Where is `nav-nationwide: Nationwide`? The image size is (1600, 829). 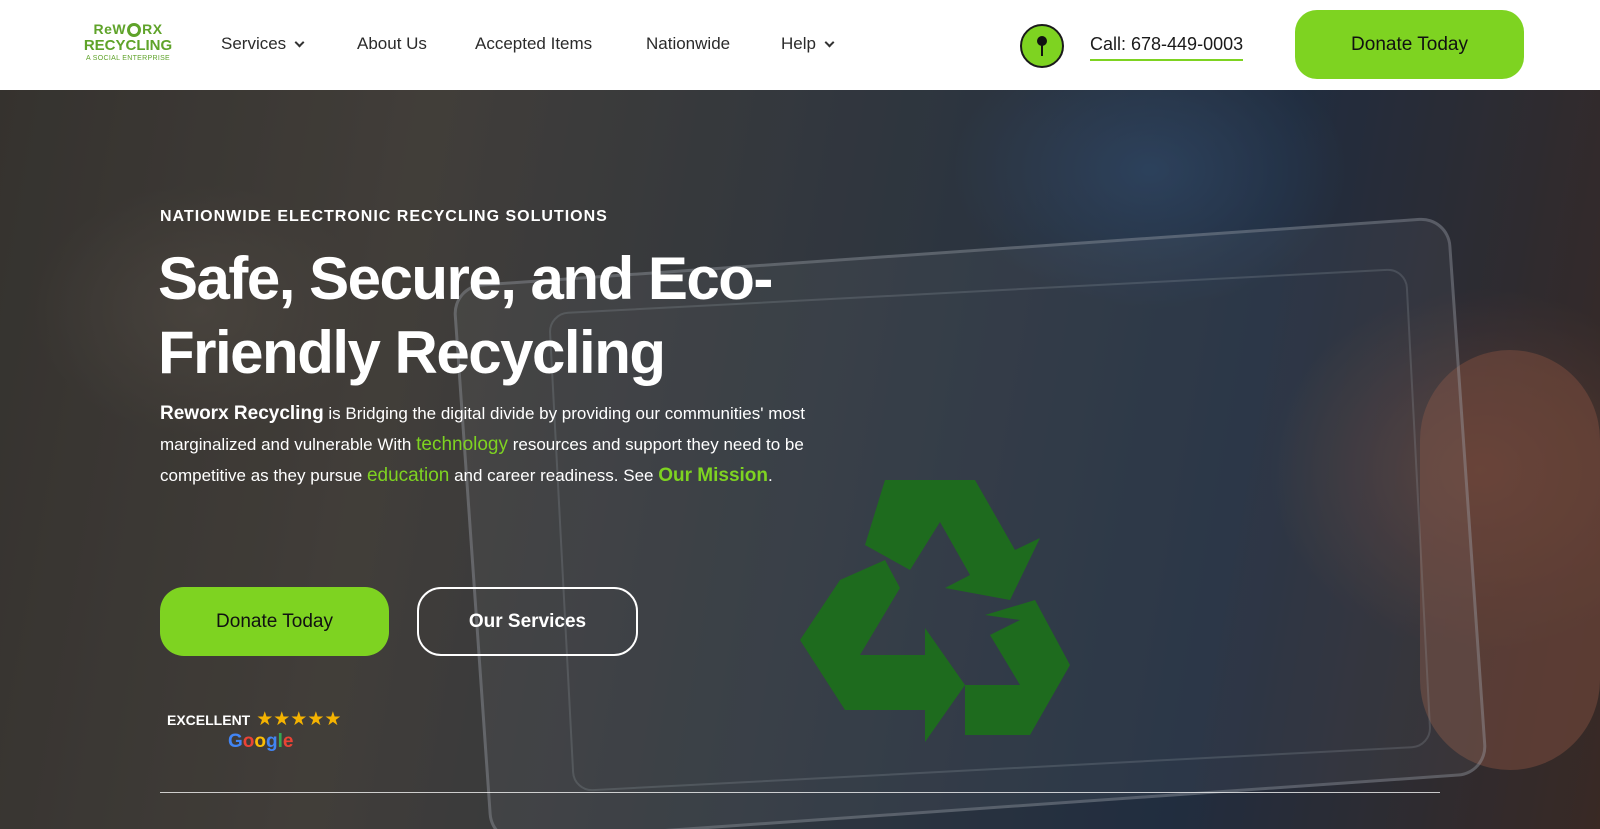
nav-nationwide: Nationwide is located at coordinates (688, 44).